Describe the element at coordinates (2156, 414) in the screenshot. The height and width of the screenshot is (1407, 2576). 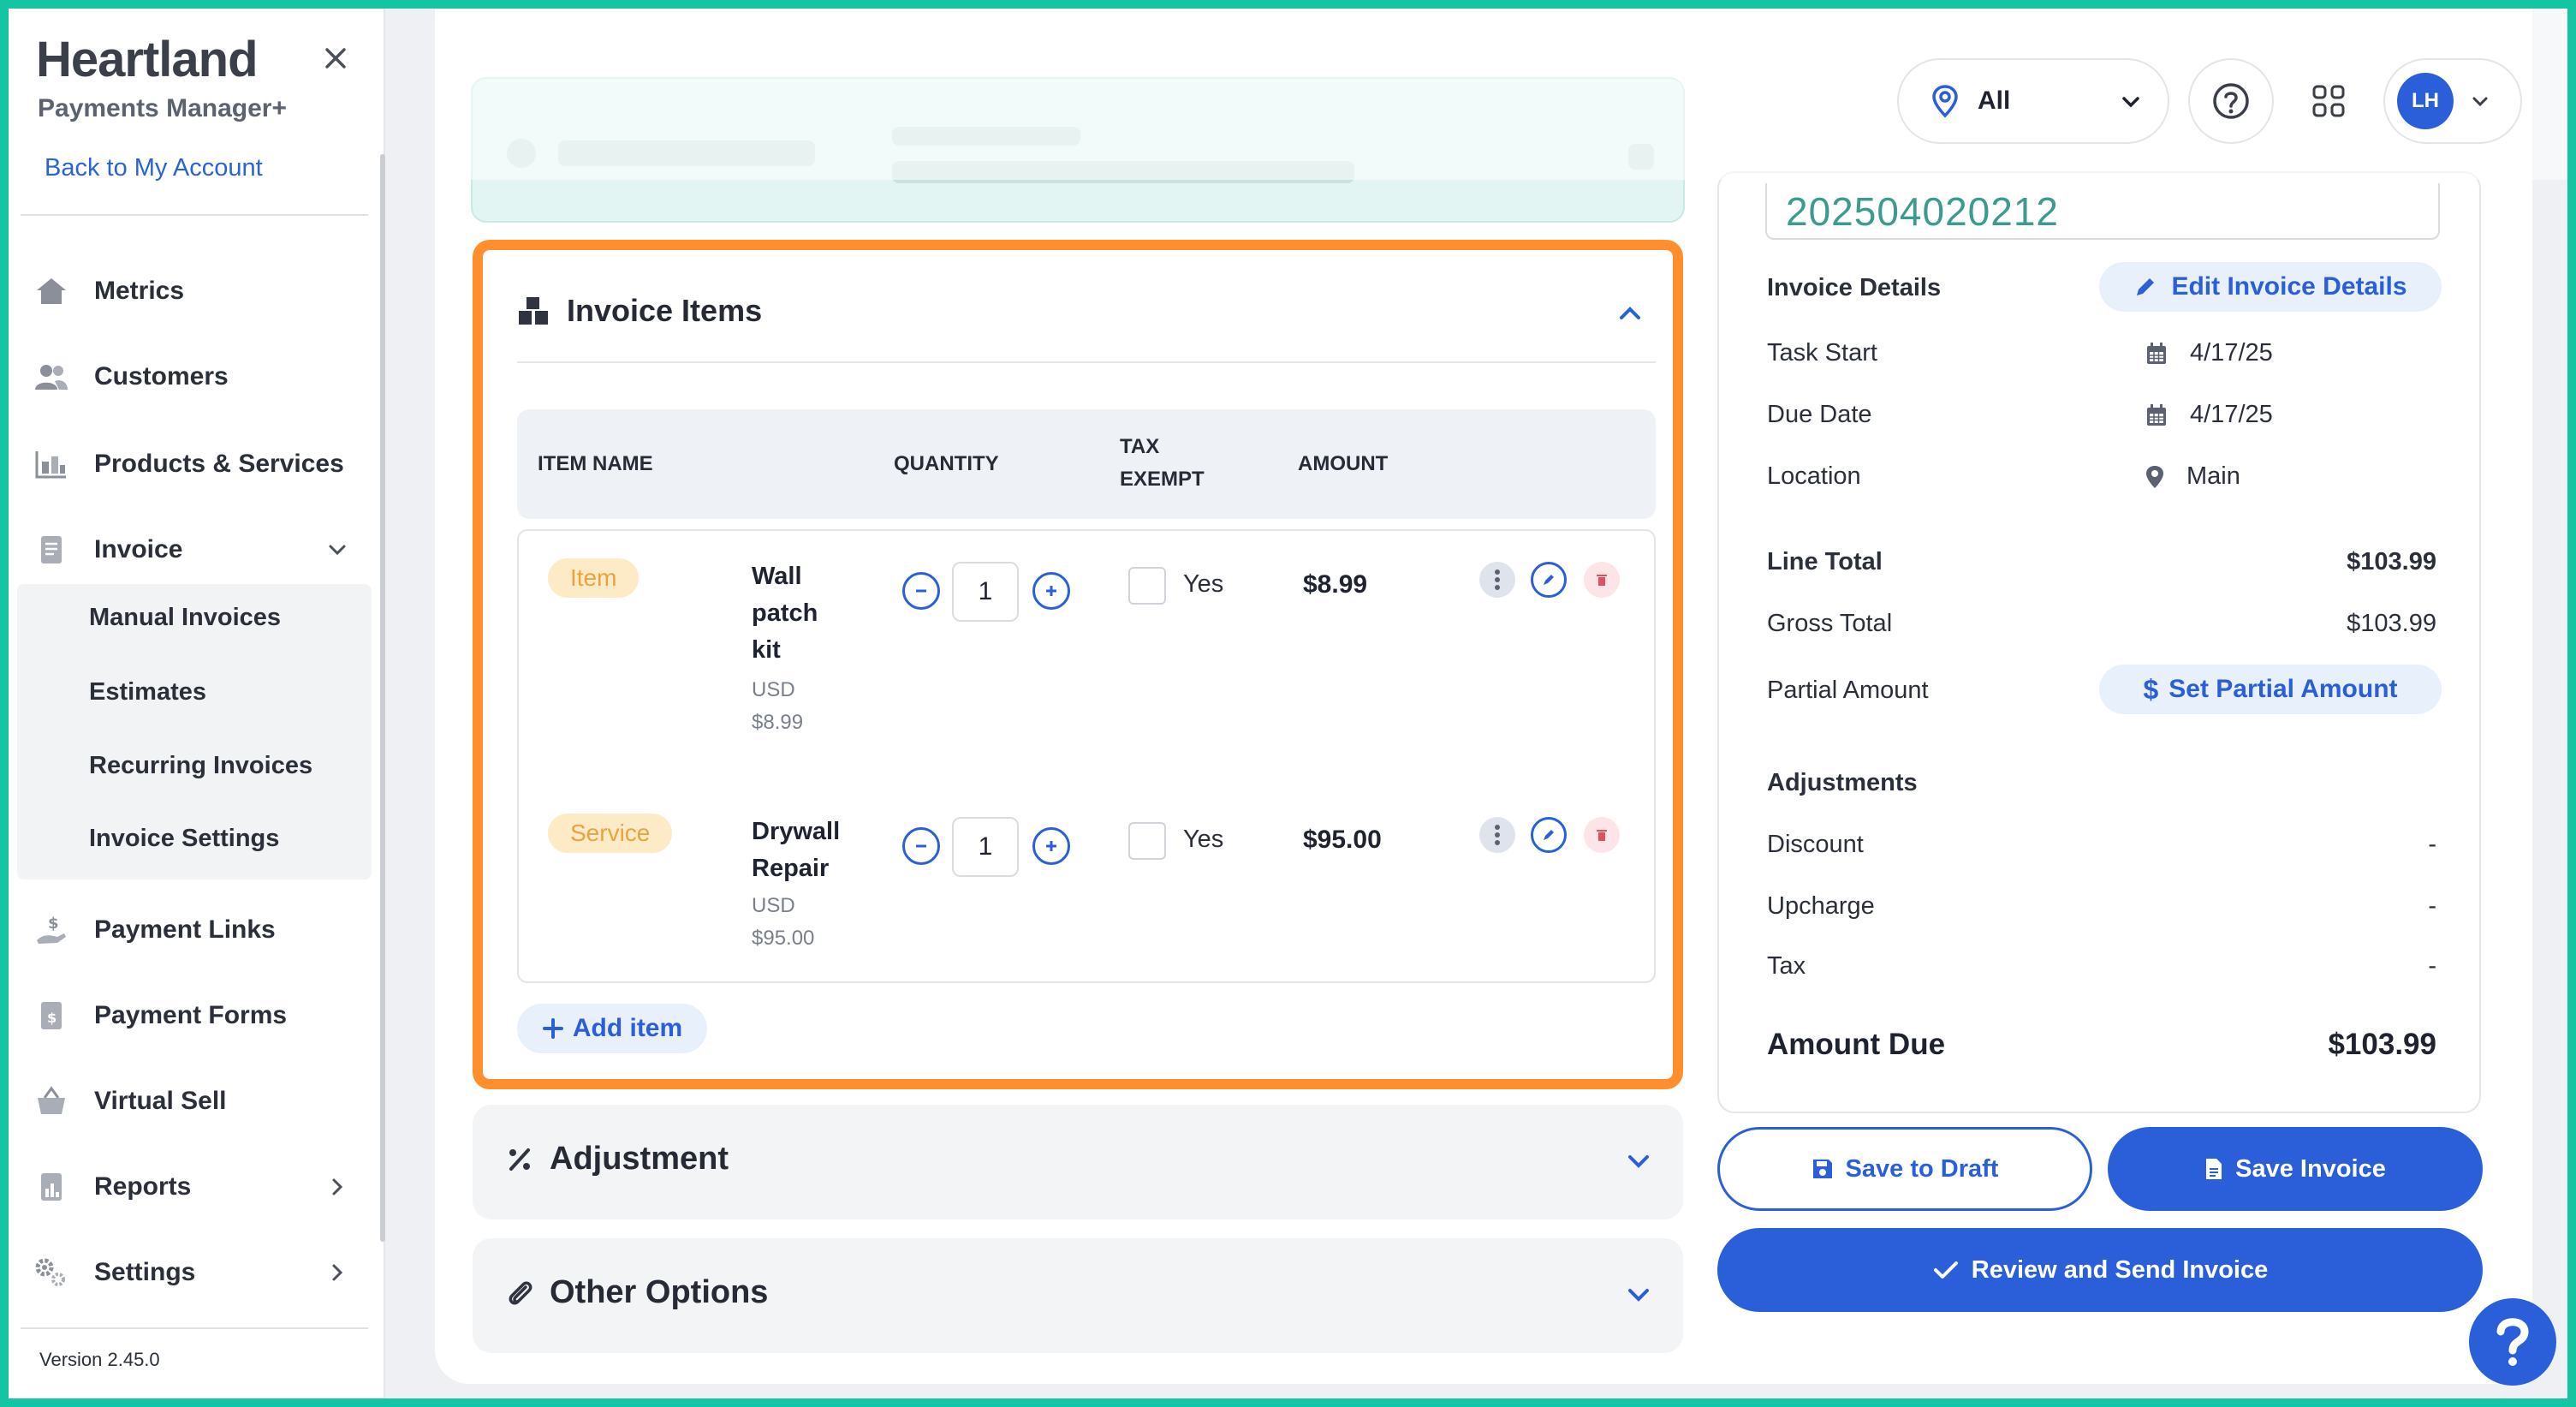
I see `calendar-icon` at that location.